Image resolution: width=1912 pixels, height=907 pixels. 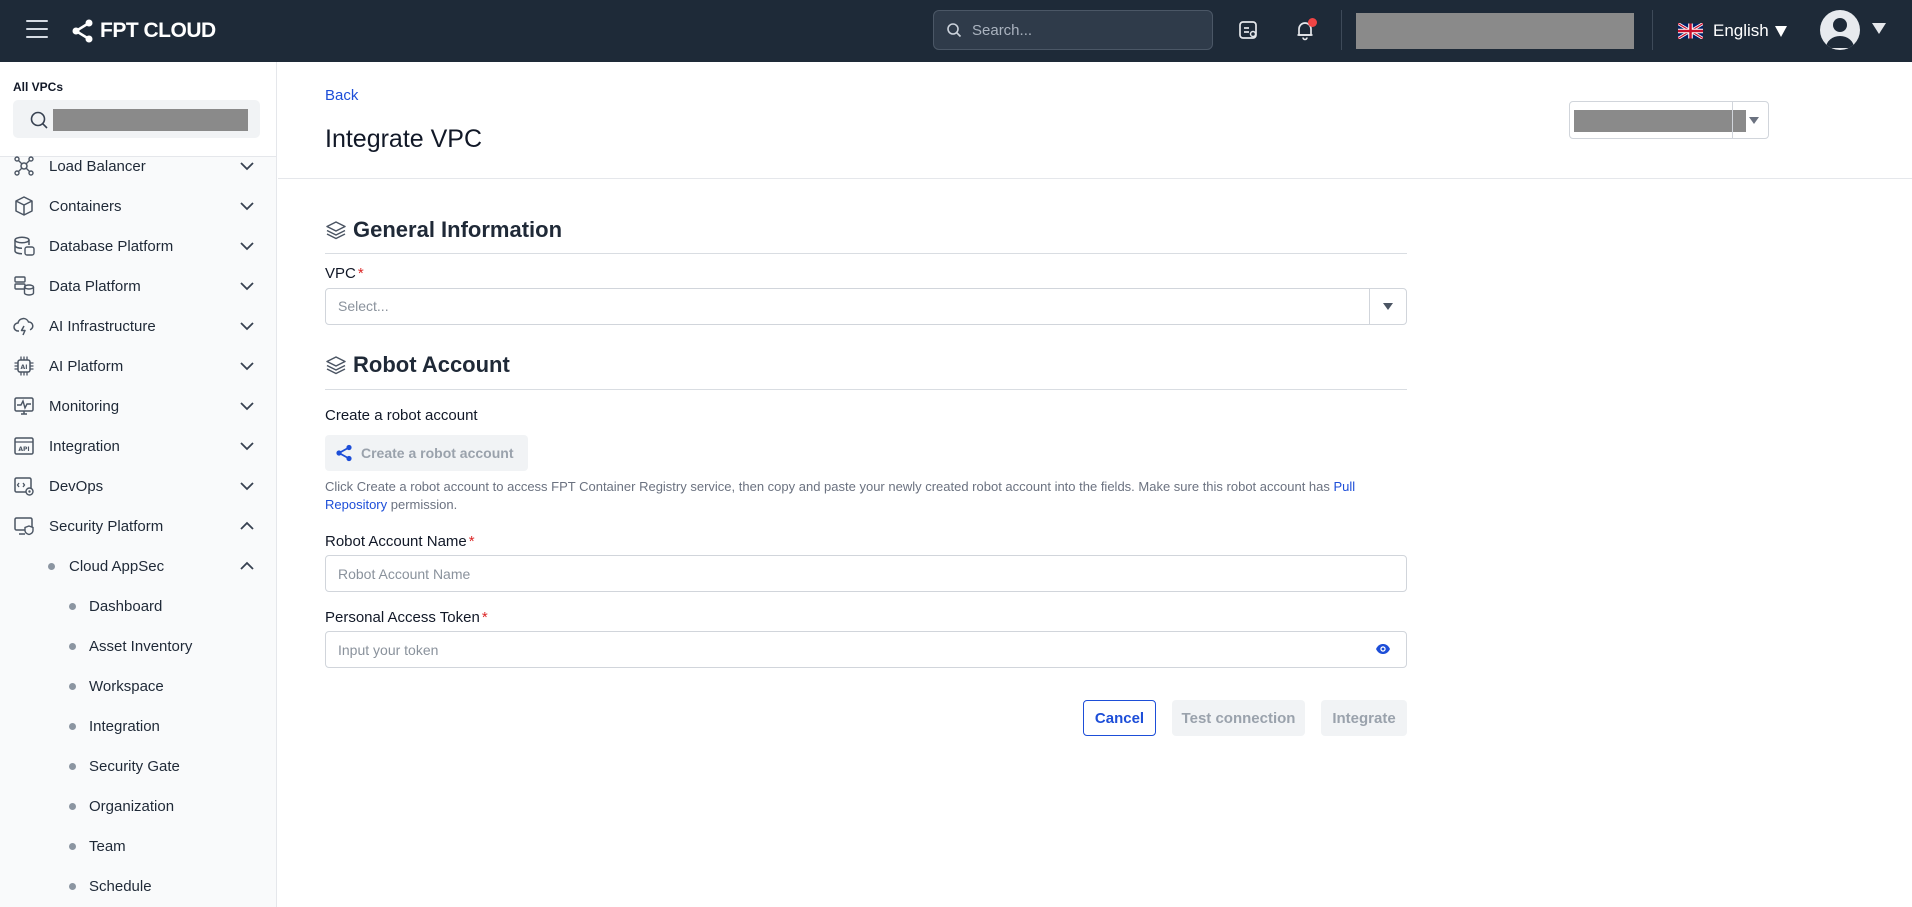 I want to click on sidebar-item-schedule: Schedule, so click(x=138, y=886).